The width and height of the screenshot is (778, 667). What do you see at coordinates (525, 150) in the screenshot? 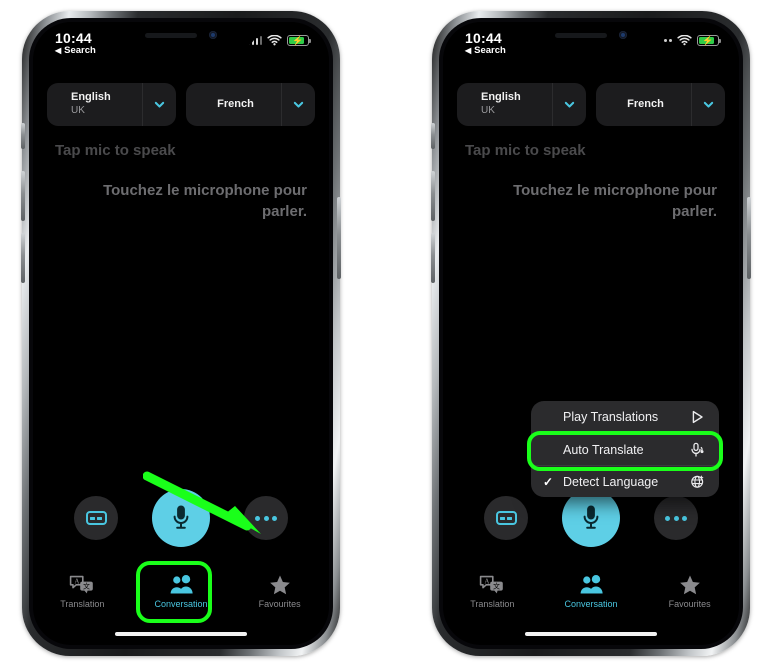
I see `source-prompt-text: Tap mic to speak` at bounding box center [525, 150].